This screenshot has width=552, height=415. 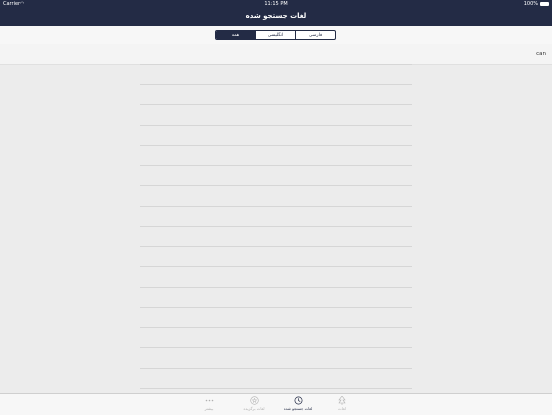 I want to click on segment-persian: فارسی, so click(x=315, y=35).